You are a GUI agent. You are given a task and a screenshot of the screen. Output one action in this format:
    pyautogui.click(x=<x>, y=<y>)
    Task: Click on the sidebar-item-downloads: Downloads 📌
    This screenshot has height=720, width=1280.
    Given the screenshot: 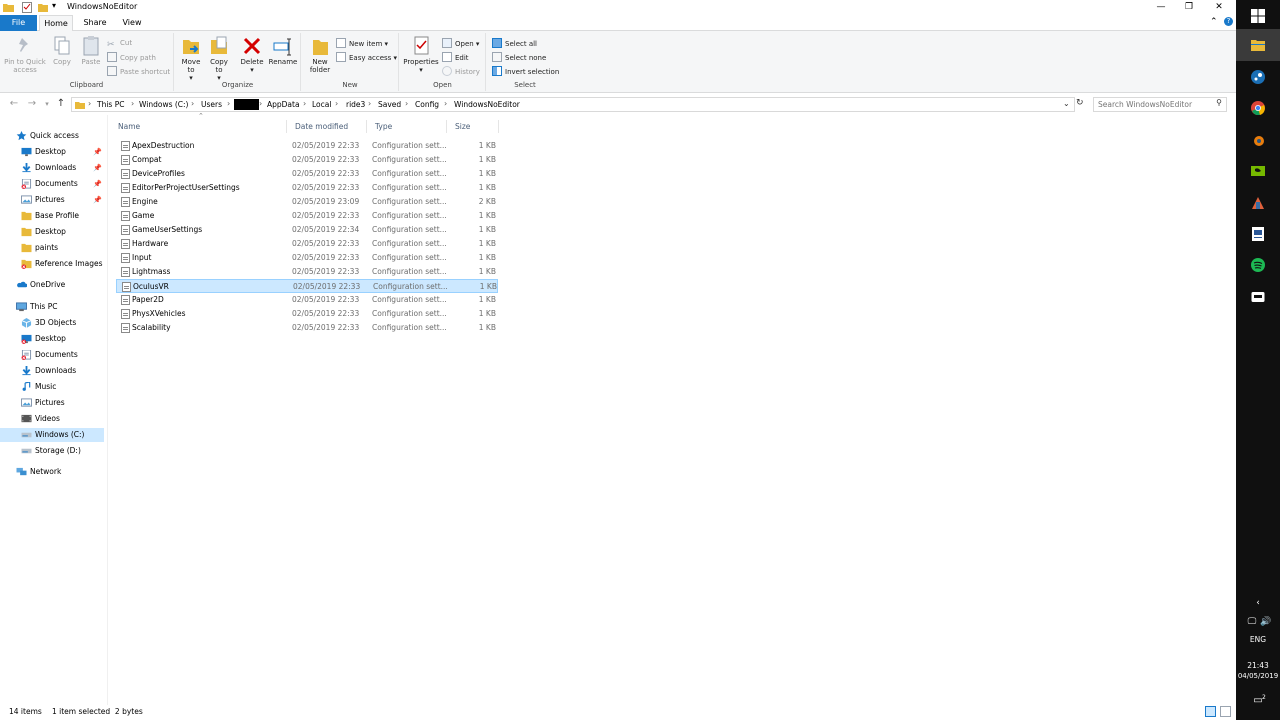 What is the action you would take?
    pyautogui.click(x=52, y=168)
    